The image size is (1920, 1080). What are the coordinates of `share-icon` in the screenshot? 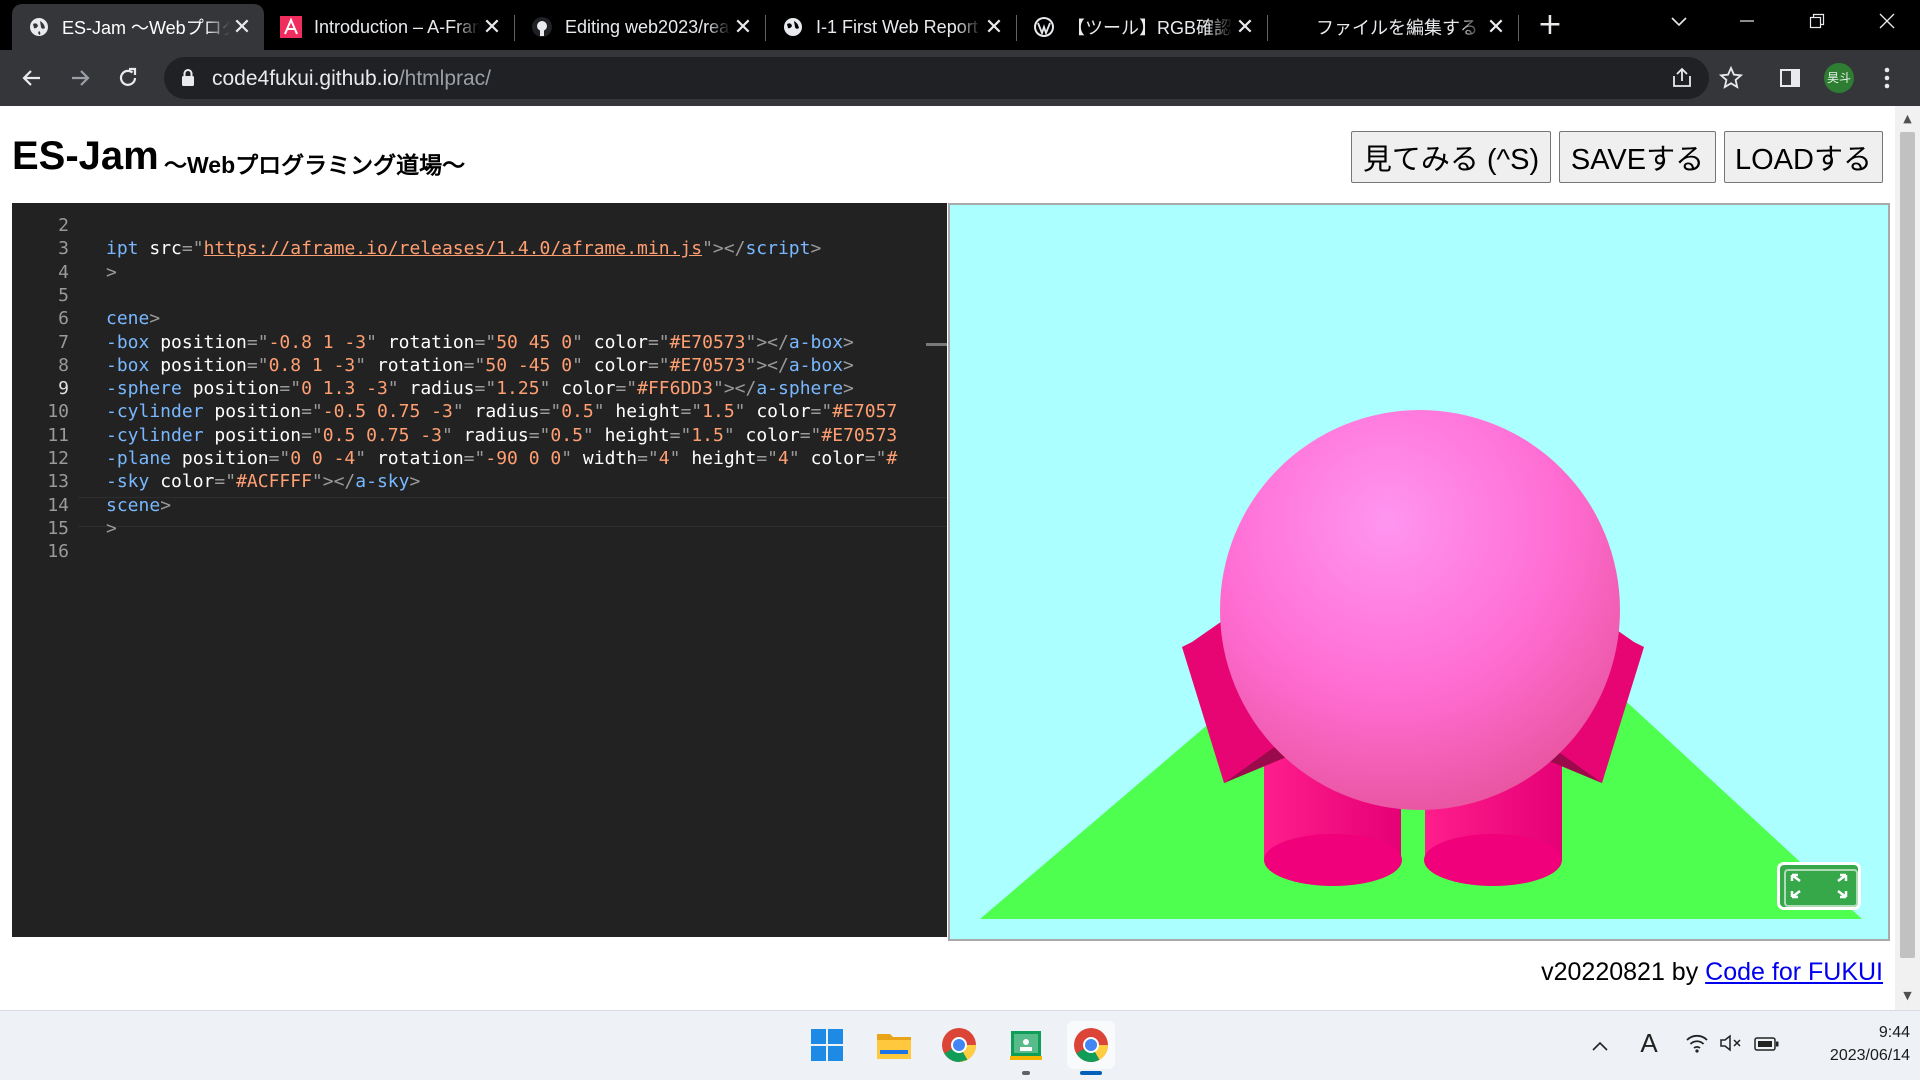 It's located at (1682, 78).